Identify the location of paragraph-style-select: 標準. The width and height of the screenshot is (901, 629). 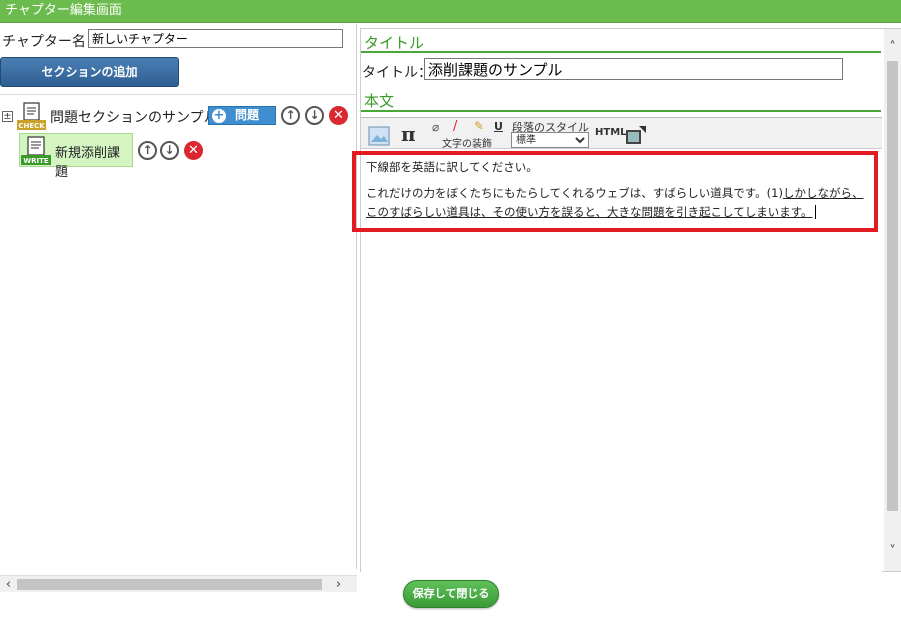
(550, 140).